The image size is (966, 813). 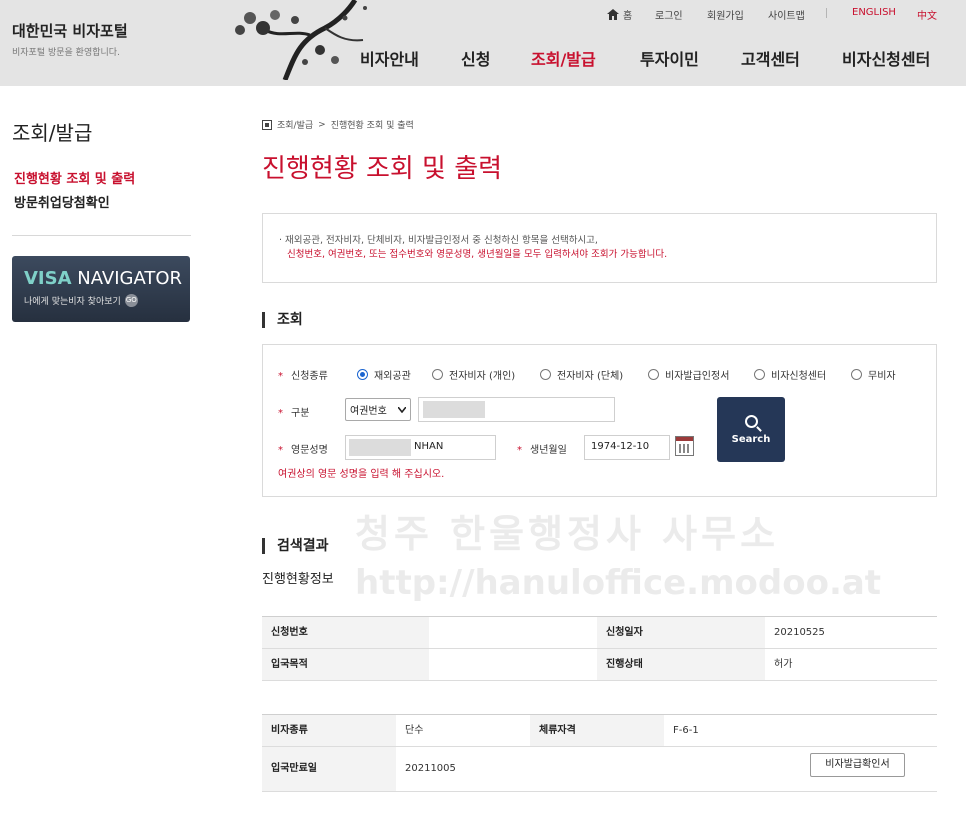 I want to click on watermark-office-name: 청주 한울행정사 사무소, so click(x=567, y=534).